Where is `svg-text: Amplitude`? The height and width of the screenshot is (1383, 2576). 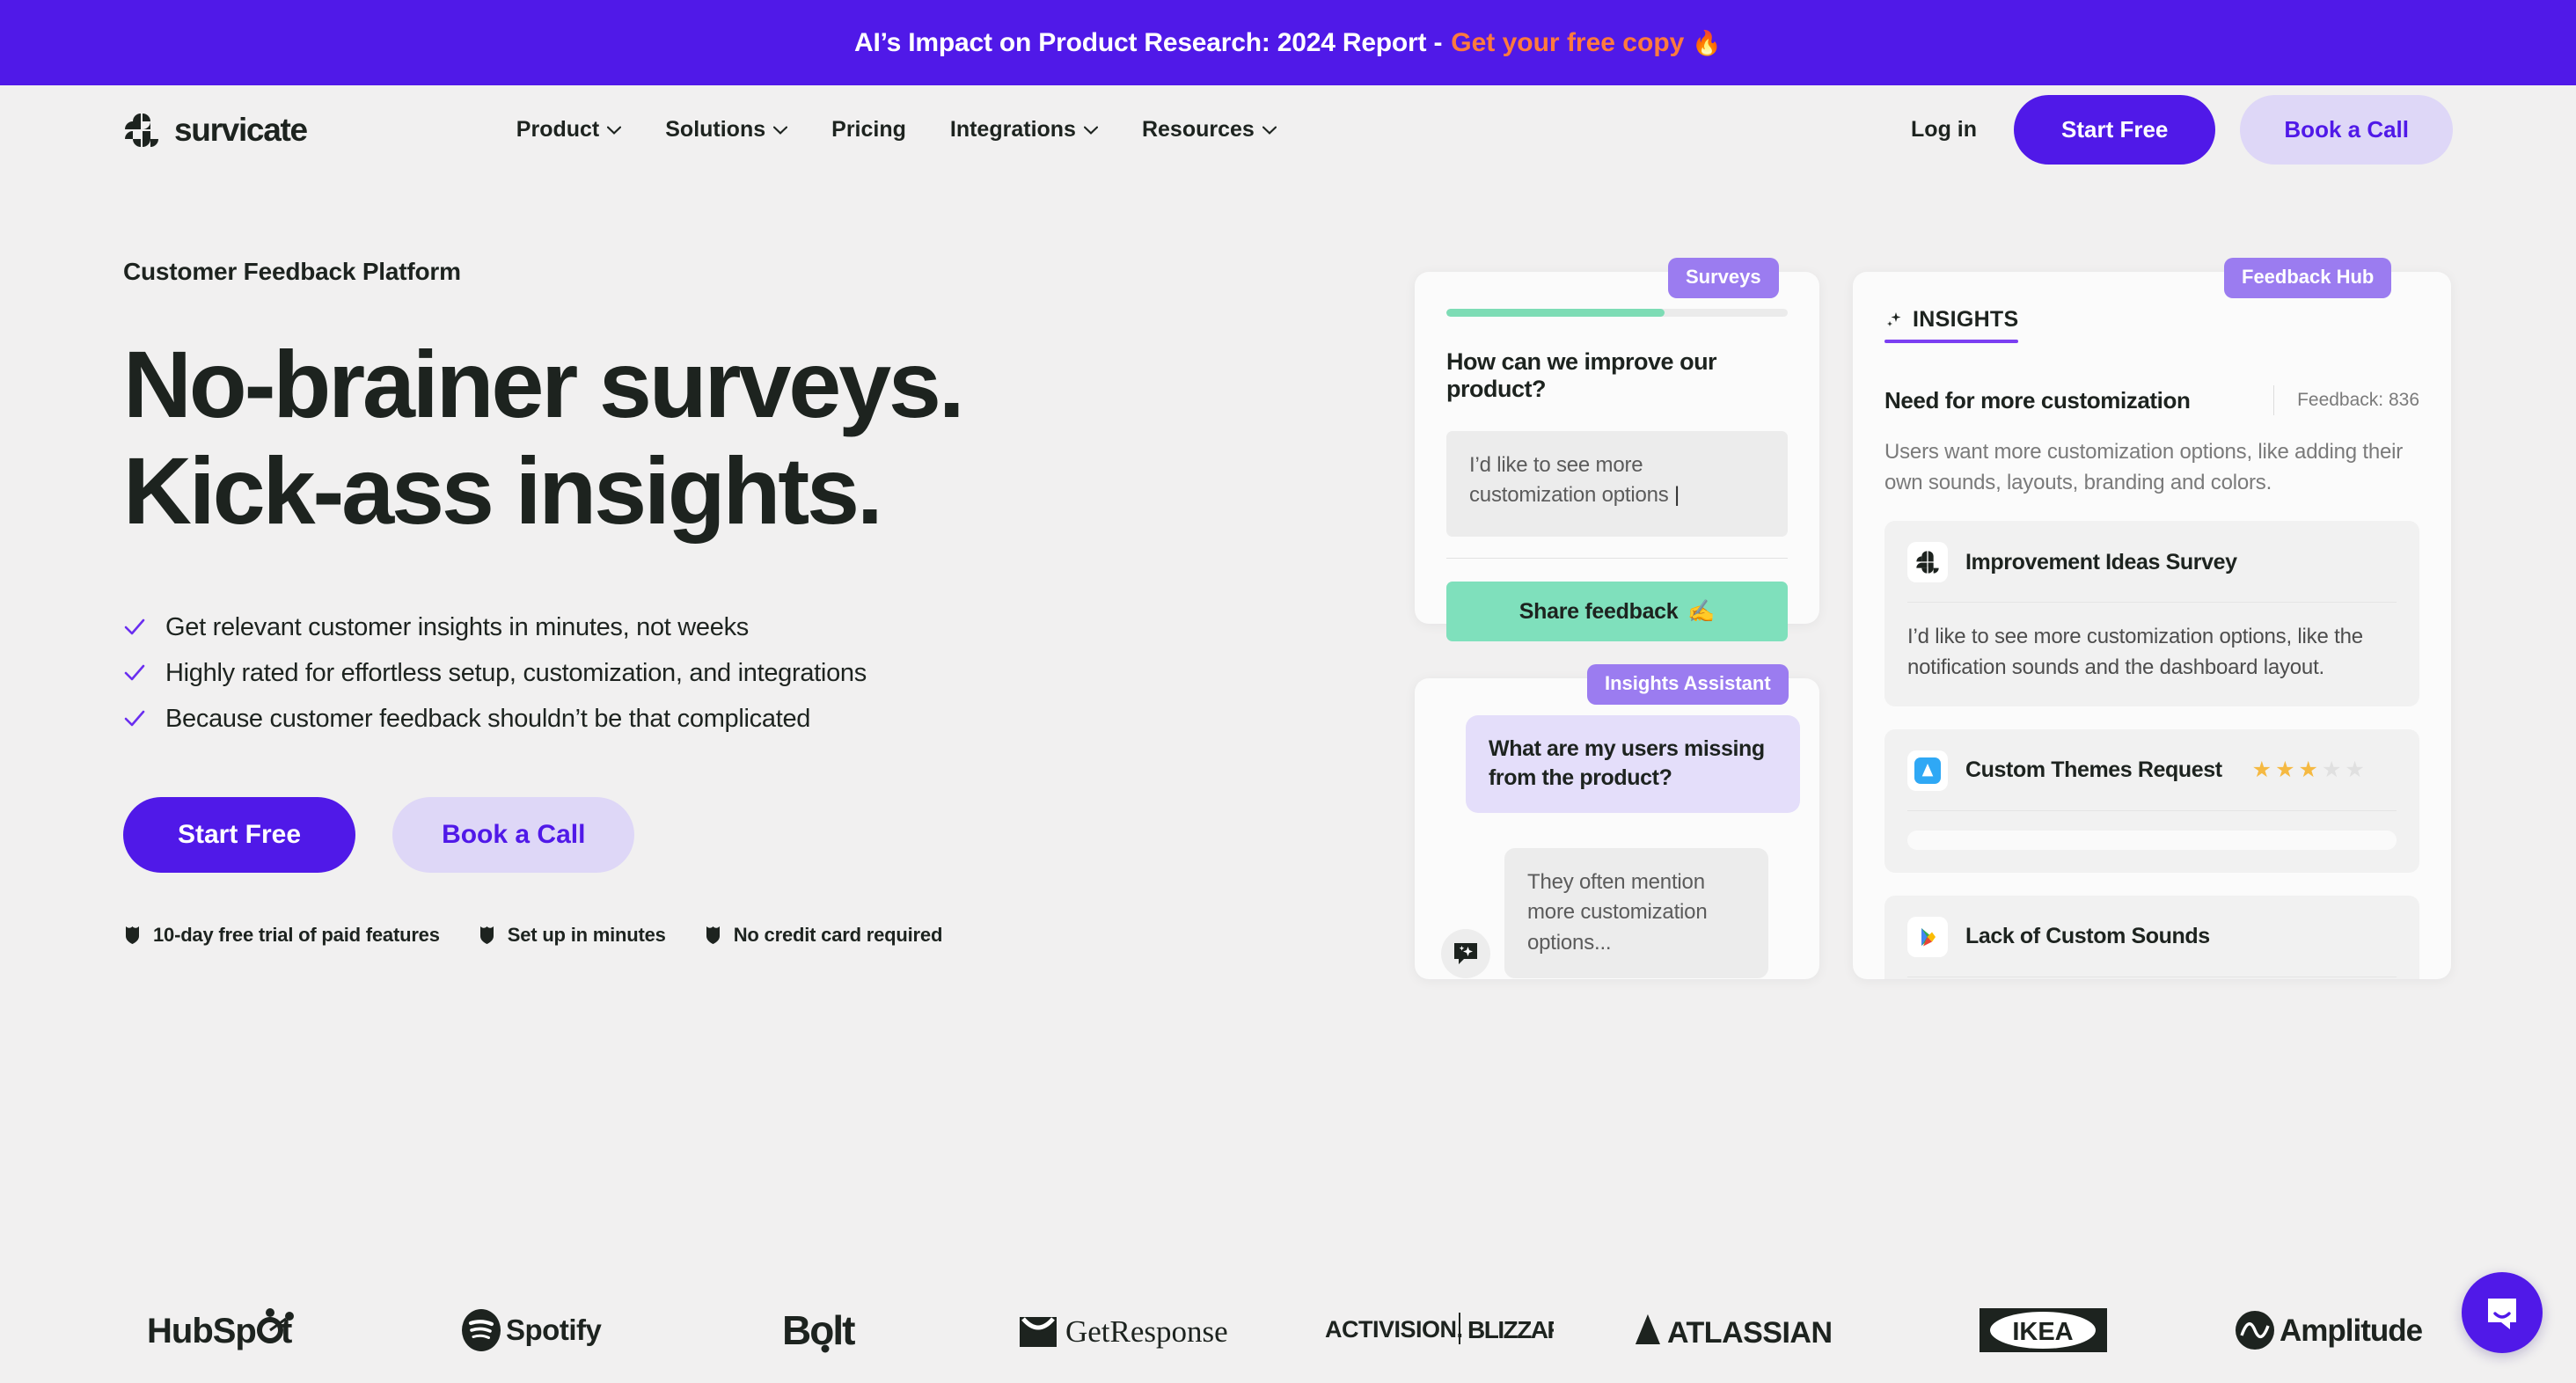 svg-text: Amplitude is located at coordinates (2351, 1330).